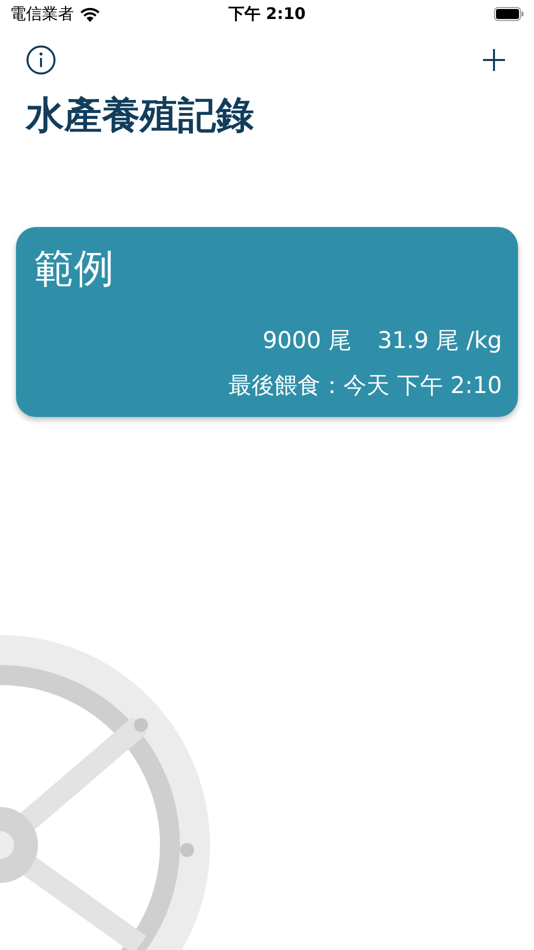 This screenshot has height=950, width=534. What do you see at coordinates (90, 14) in the screenshot?
I see `wifi-icon` at bounding box center [90, 14].